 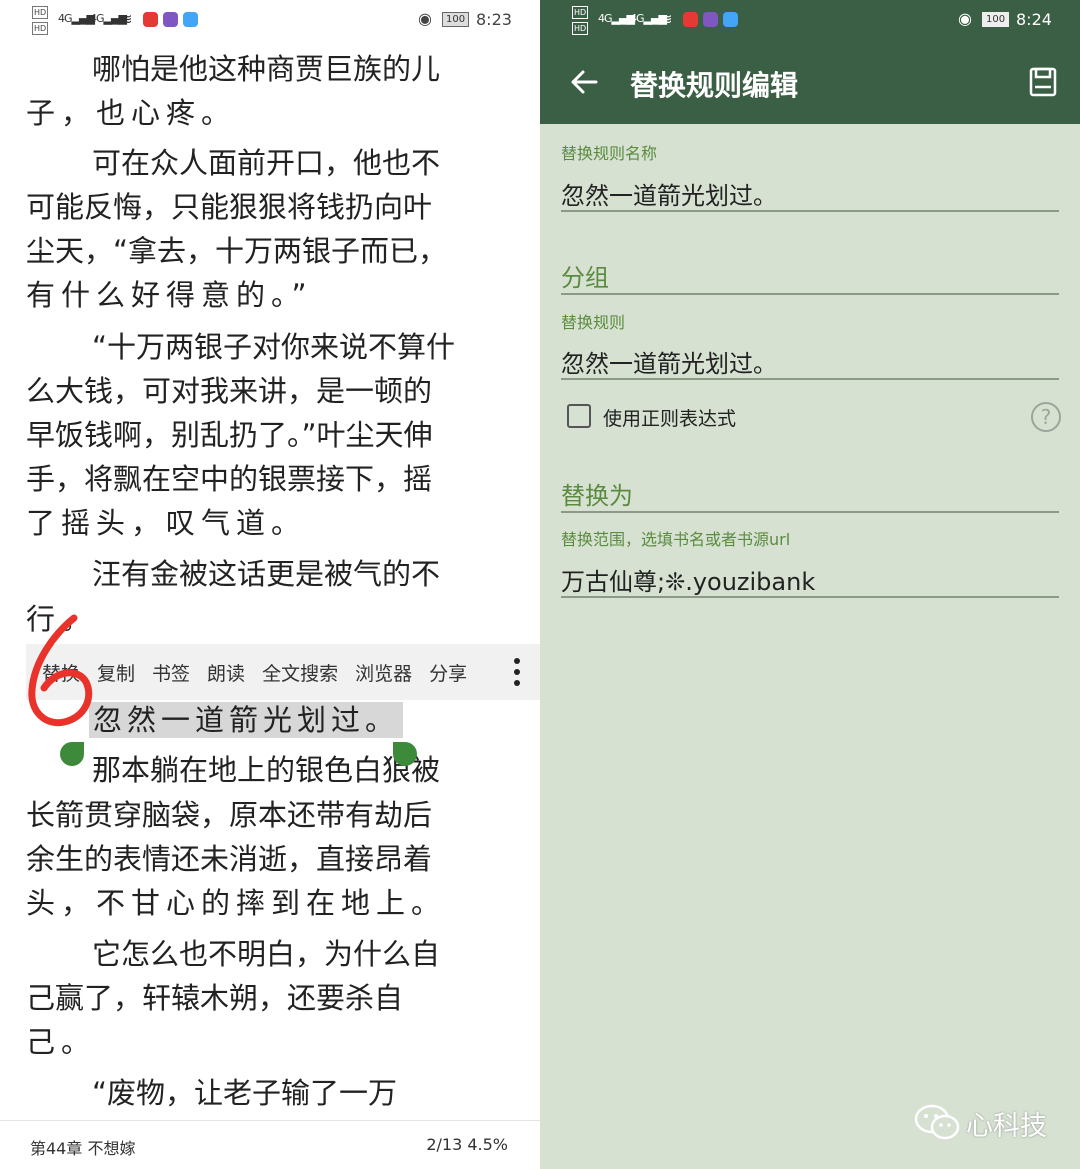 What do you see at coordinates (229, 207) in the screenshot?
I see `text-line: 可能反悔，只能狠狠将钱扔向叶` at bounding box center [229, 207].